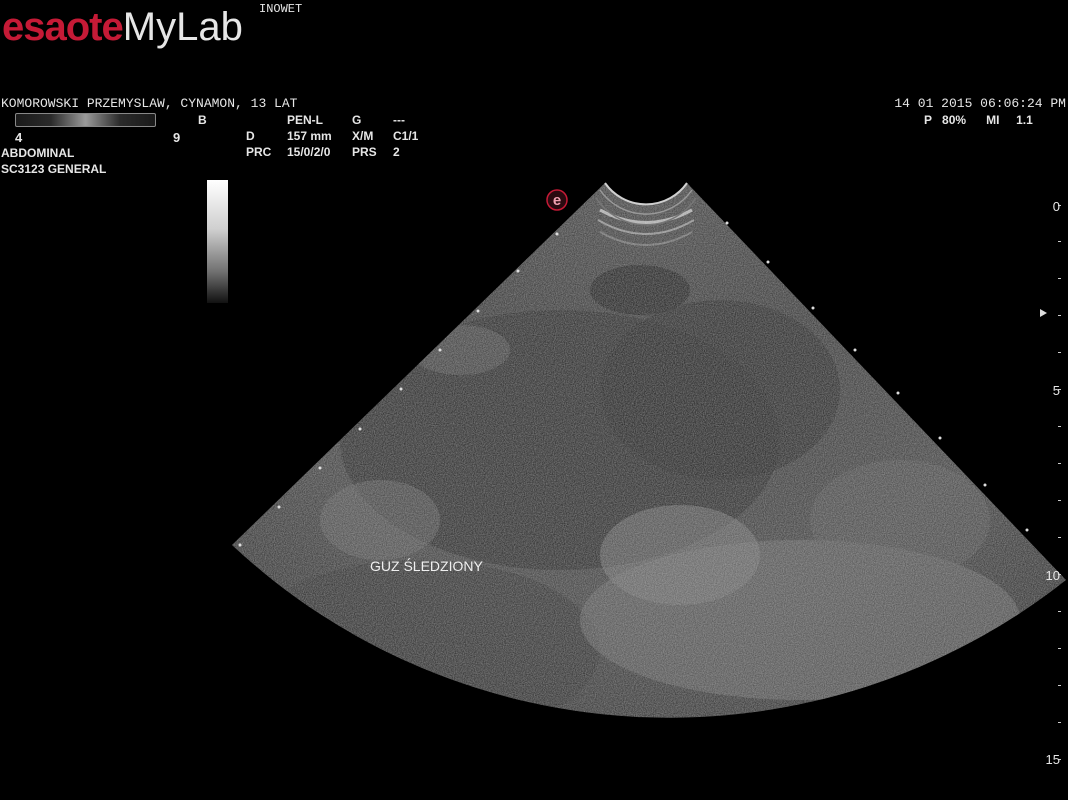 Image resolution: width=1068 pixels, height=800 pixels. What do you see at coordinates (363, 136) in the screenshot?
I see `xm-label: X/M` at bounding box center [363, 136].